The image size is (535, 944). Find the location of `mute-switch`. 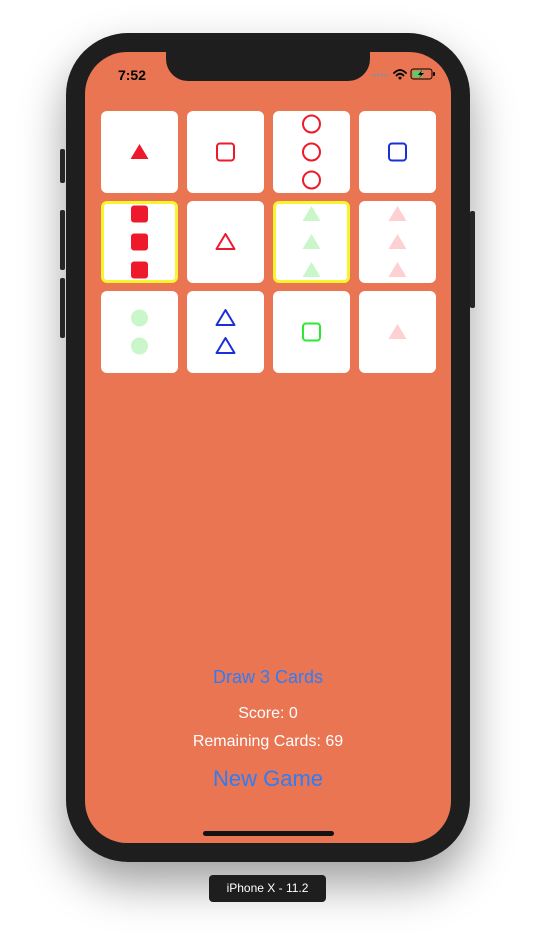

mute-switch is located at coordinates (62, 166).